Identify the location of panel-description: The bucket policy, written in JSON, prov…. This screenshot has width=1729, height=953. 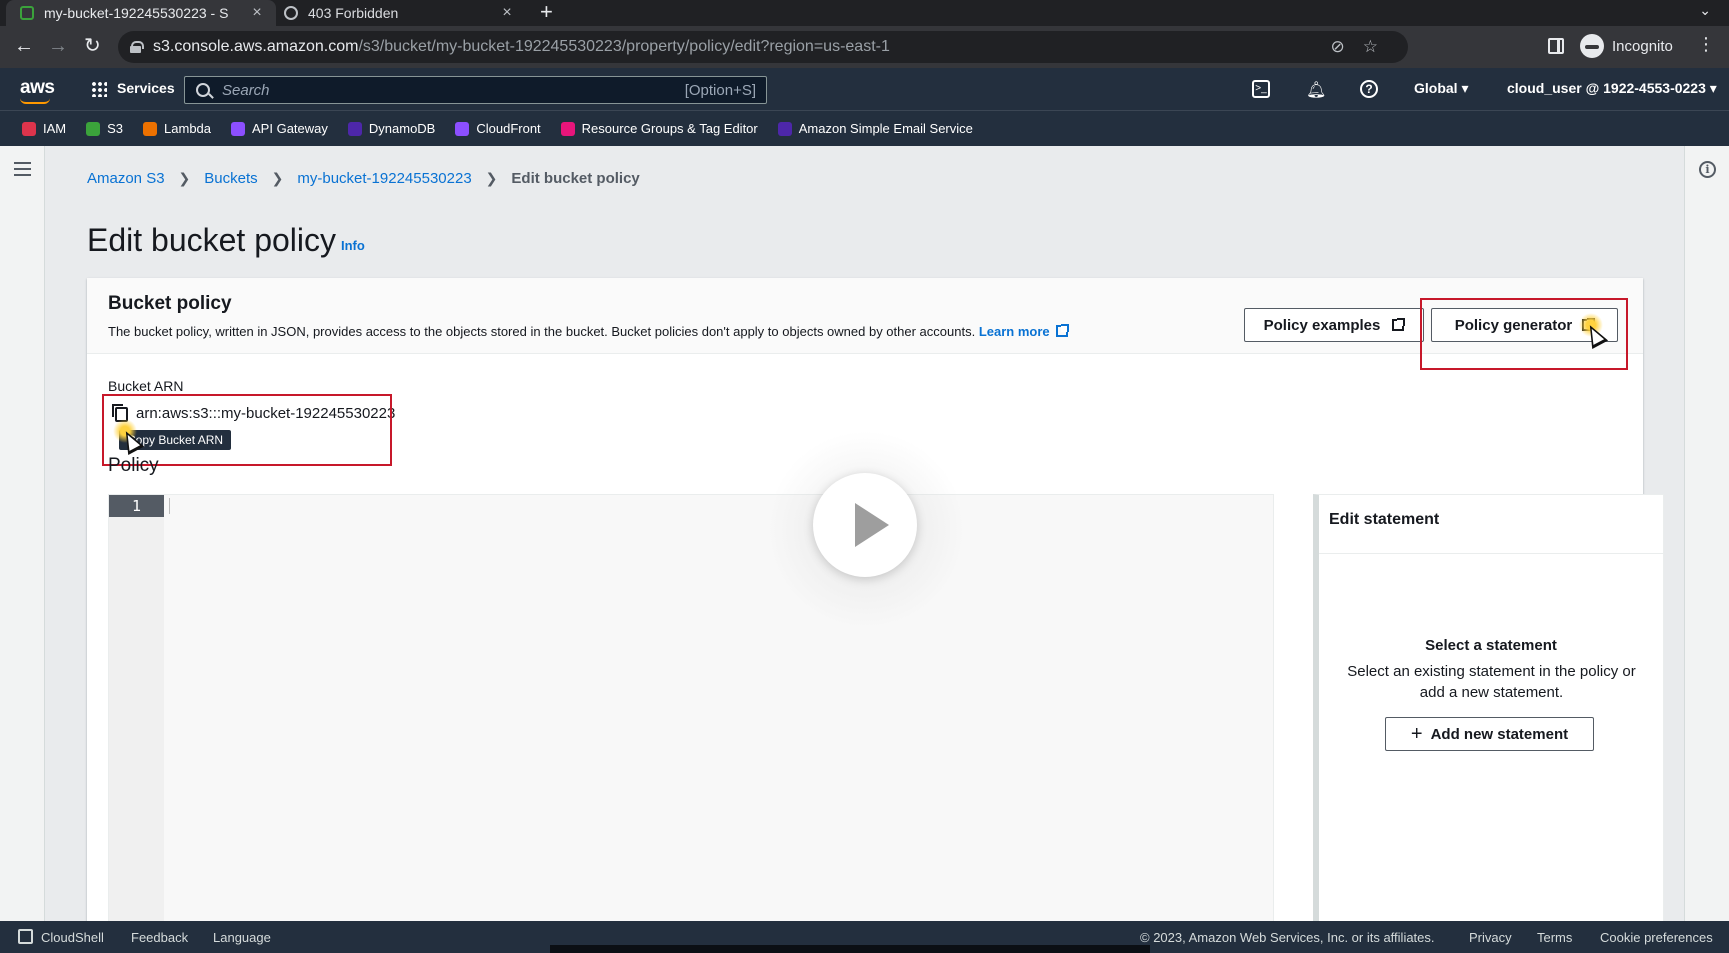
(588, 331).